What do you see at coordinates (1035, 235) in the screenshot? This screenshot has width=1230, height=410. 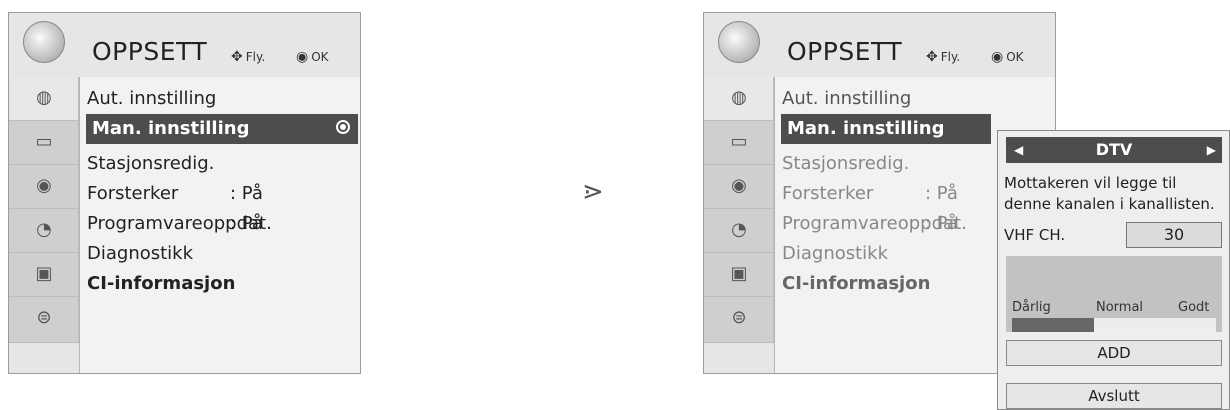 I see `channel-label: VHF CH.` at bounding box center [1035, 235].